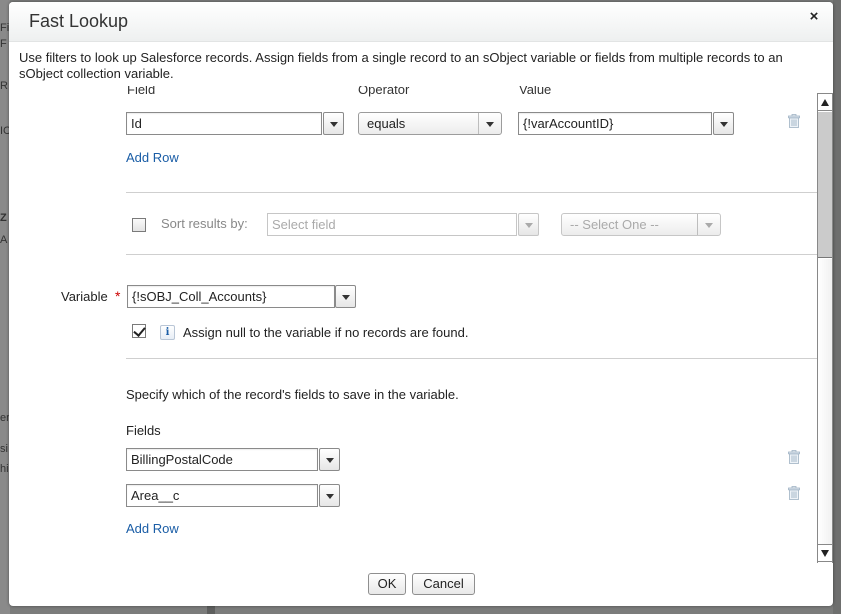 The height and width of the screenshot is (614, 841). Describe the element at coordinates (222, 495) in the screenshot. I see `field-input: Area__c` at that location.